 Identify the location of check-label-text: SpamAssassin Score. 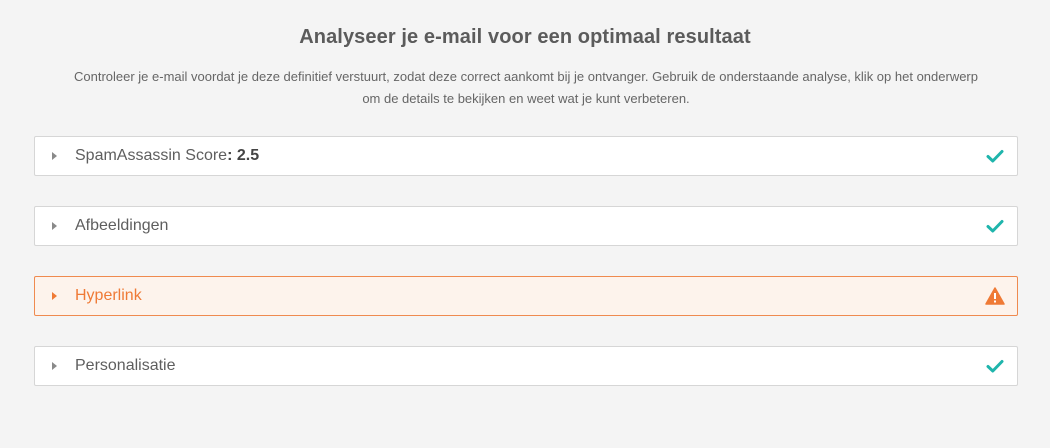
(151, 155).